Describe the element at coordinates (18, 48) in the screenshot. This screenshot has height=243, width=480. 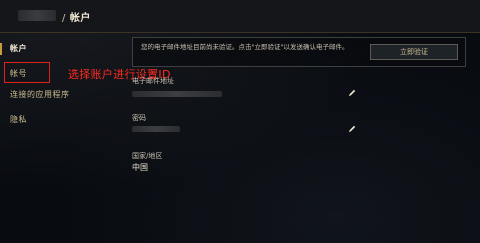
I see `sidebar-item-account: 帐户` at that location.